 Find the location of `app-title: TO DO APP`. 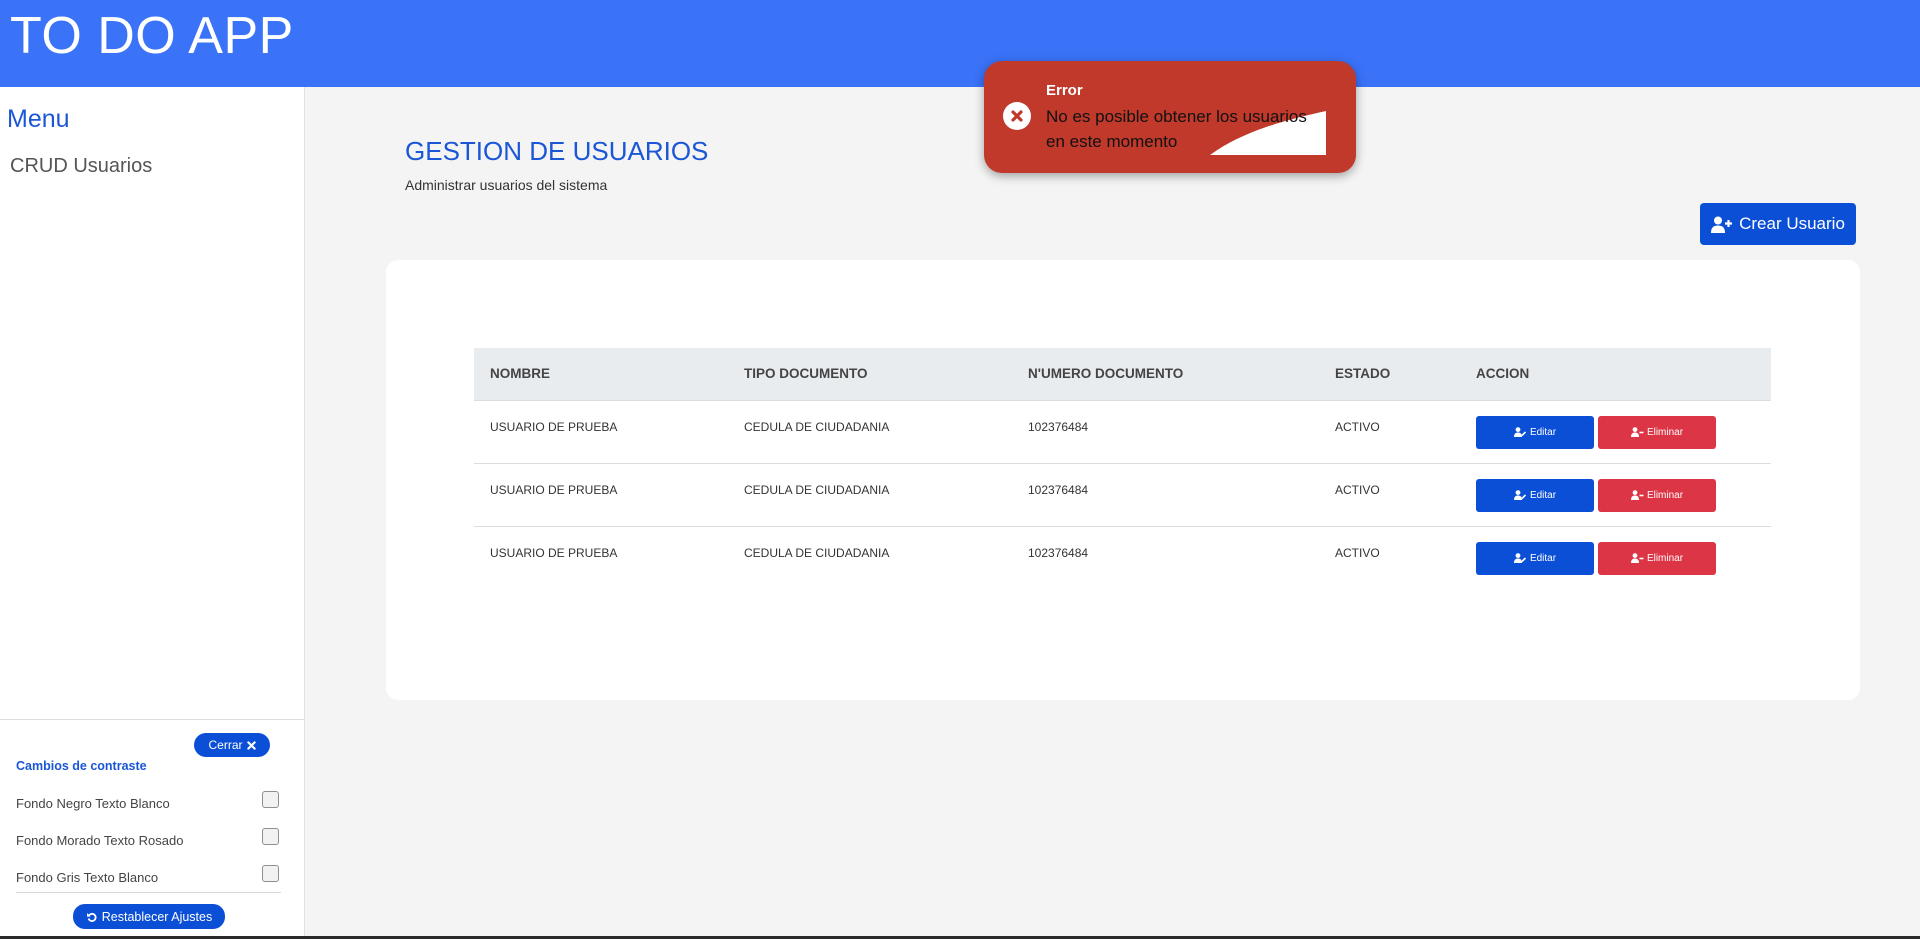

app-title: TO DO APP is located at coordinates (152, 36).